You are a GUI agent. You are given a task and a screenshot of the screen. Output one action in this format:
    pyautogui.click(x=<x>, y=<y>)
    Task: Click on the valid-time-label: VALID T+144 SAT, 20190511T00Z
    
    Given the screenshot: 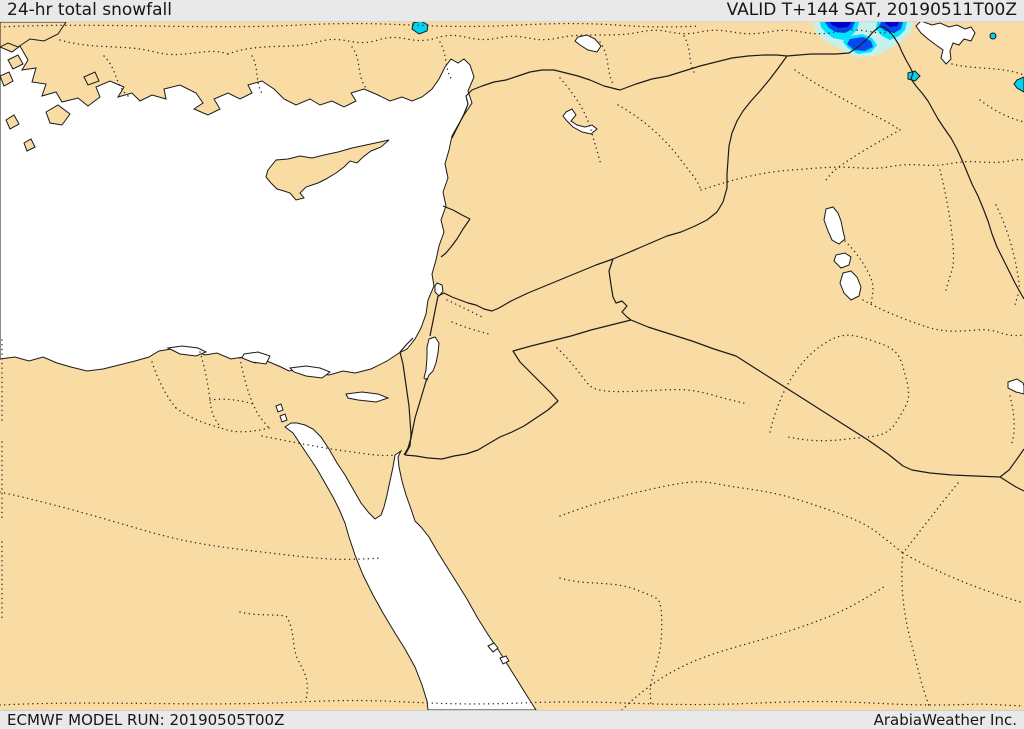 What is the action you would take?
    pyautogui.click(x=871, y=10)
    